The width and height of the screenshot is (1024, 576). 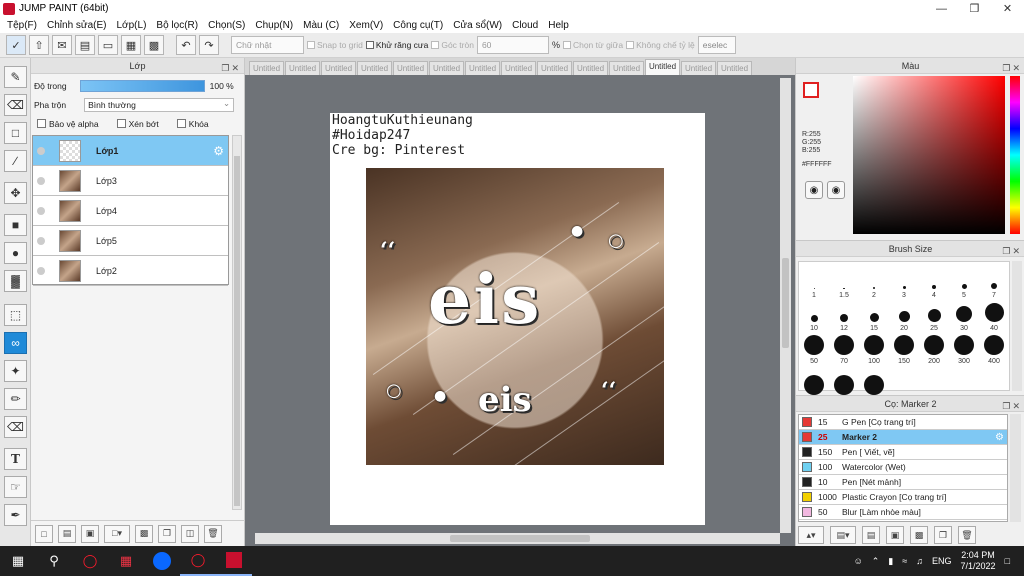 I want to click on preset-folder-icon: ▩, so click(x=919, y=535).